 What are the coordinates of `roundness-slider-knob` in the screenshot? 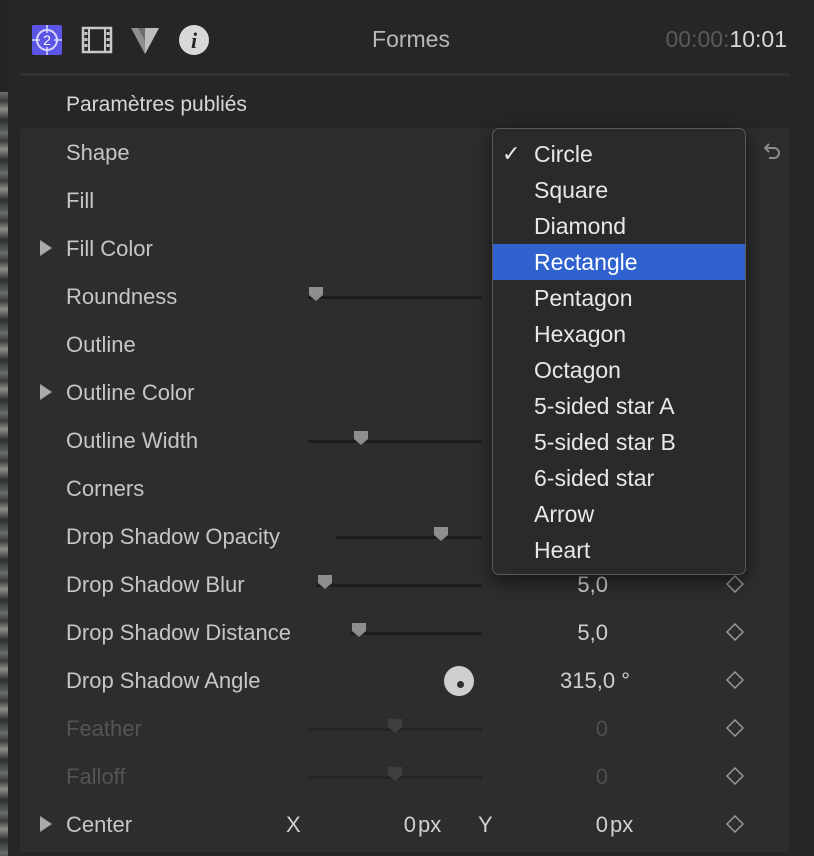 It's located at (316, 294).